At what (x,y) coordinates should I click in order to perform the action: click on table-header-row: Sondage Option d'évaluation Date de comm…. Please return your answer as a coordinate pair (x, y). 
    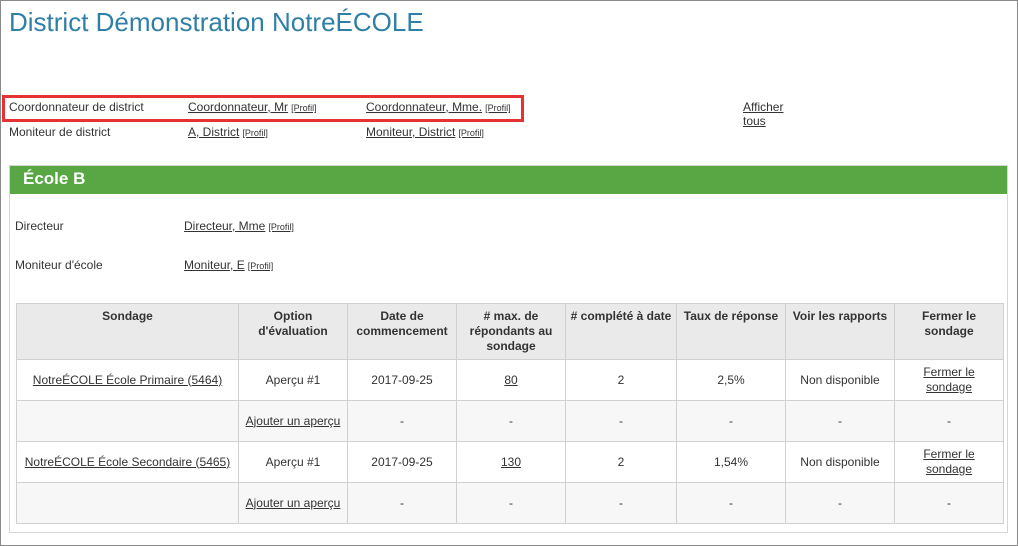
    Looking at the image, I should click on (510, 331).